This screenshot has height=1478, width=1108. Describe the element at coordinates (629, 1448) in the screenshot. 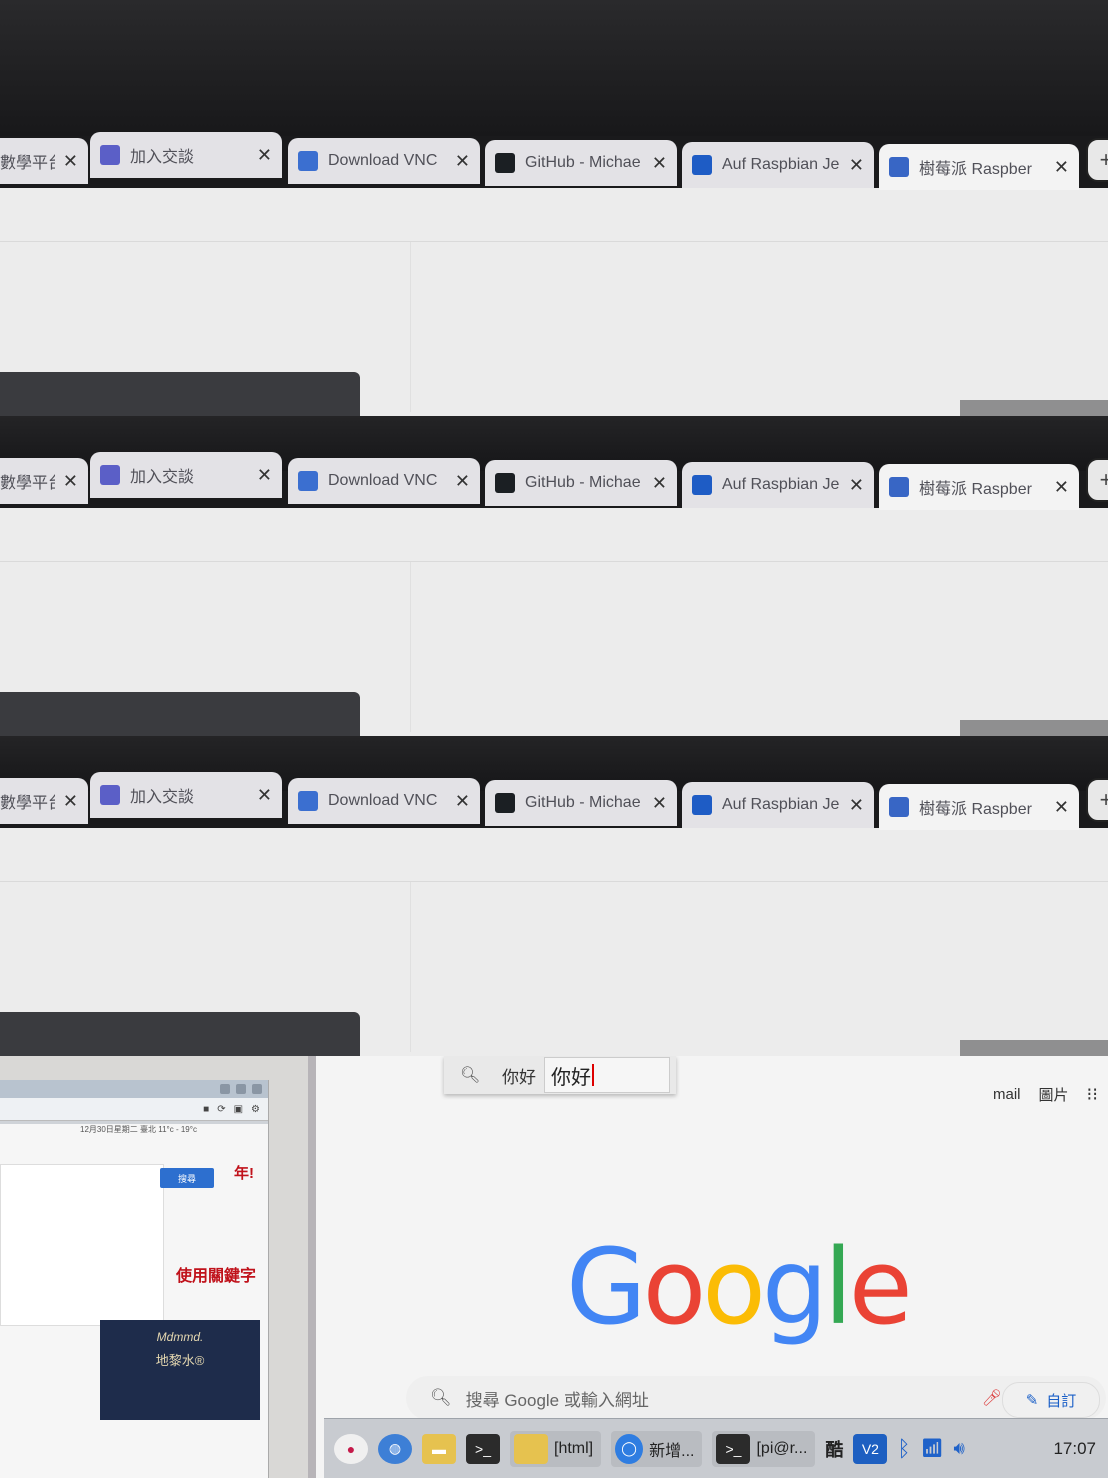

I see `chromium-icon: ◯` at that location.